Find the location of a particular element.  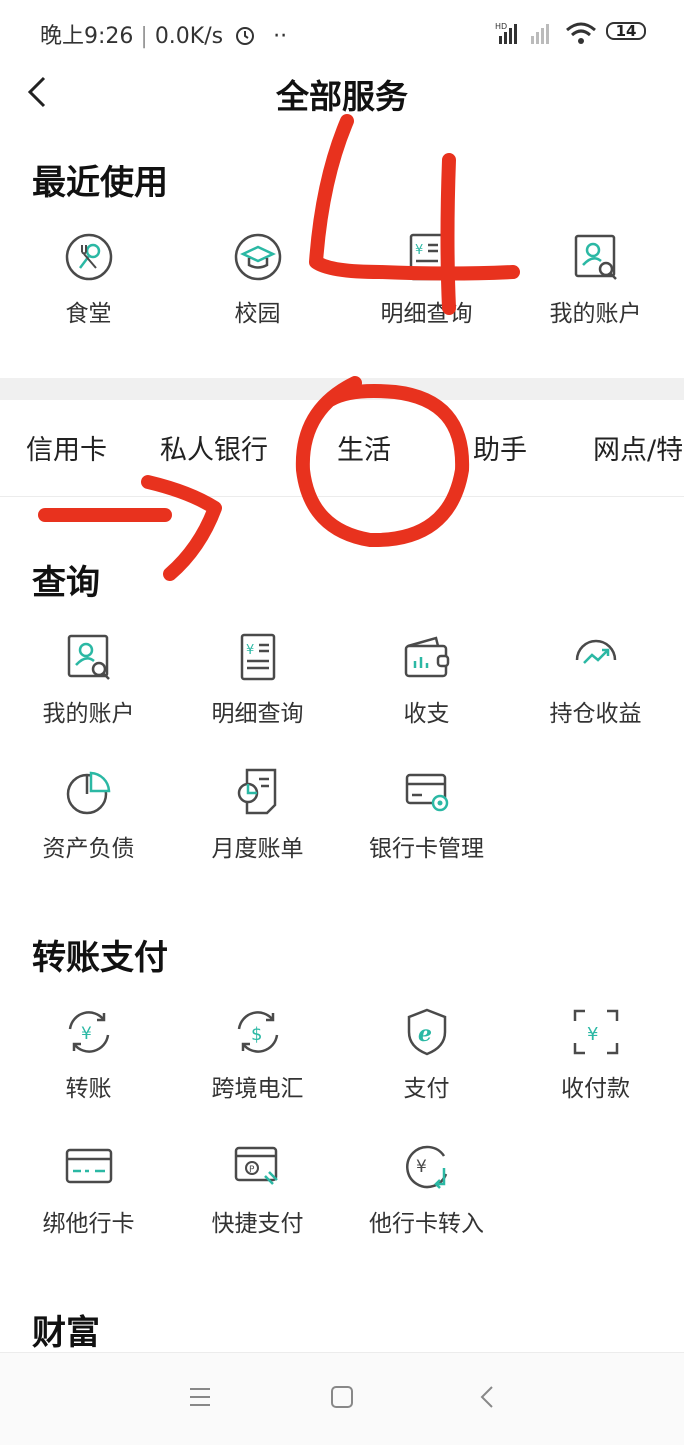

recent-item-campus: 校园 is located at coordinates (257, 279).